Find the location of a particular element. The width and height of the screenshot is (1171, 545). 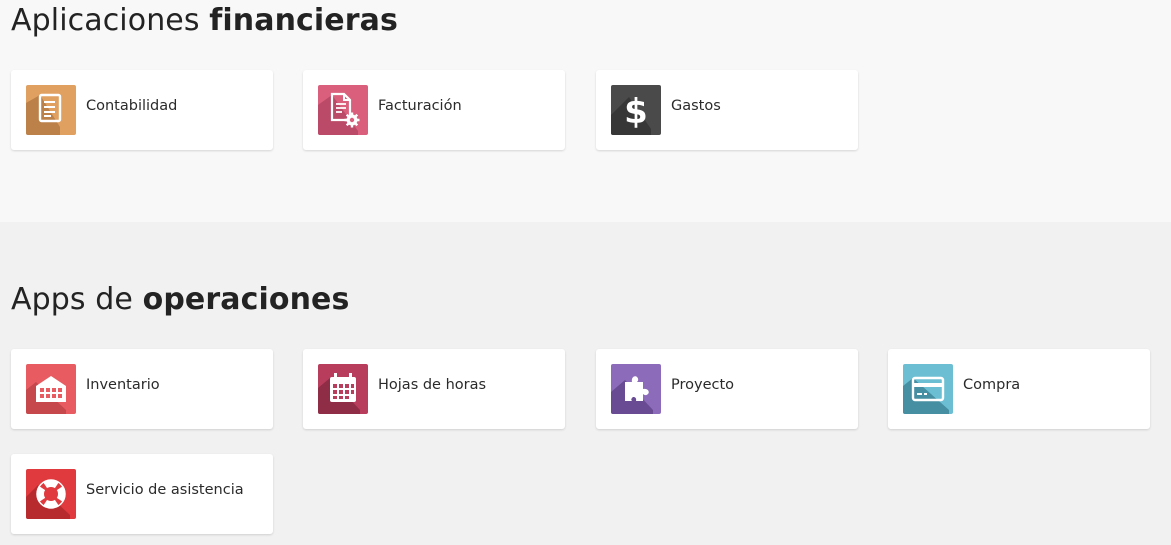

app-card-gastos: $ Gastos is located at coordinates (727, 110).